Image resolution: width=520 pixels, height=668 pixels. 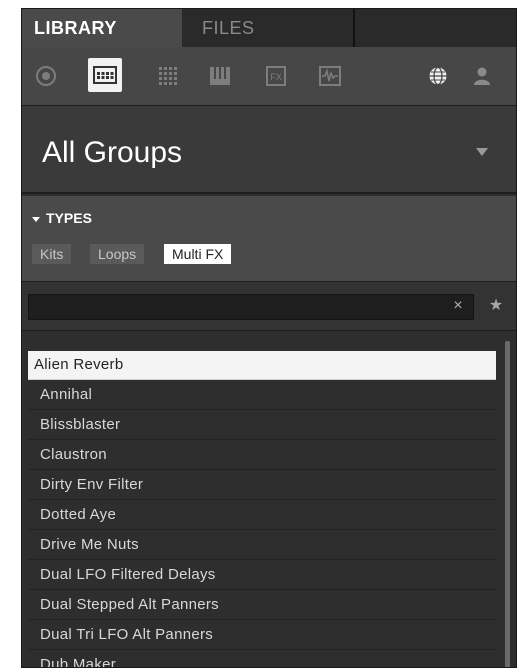 I want to click on favorites-star-icon: ★, so click(x=496, y=306).